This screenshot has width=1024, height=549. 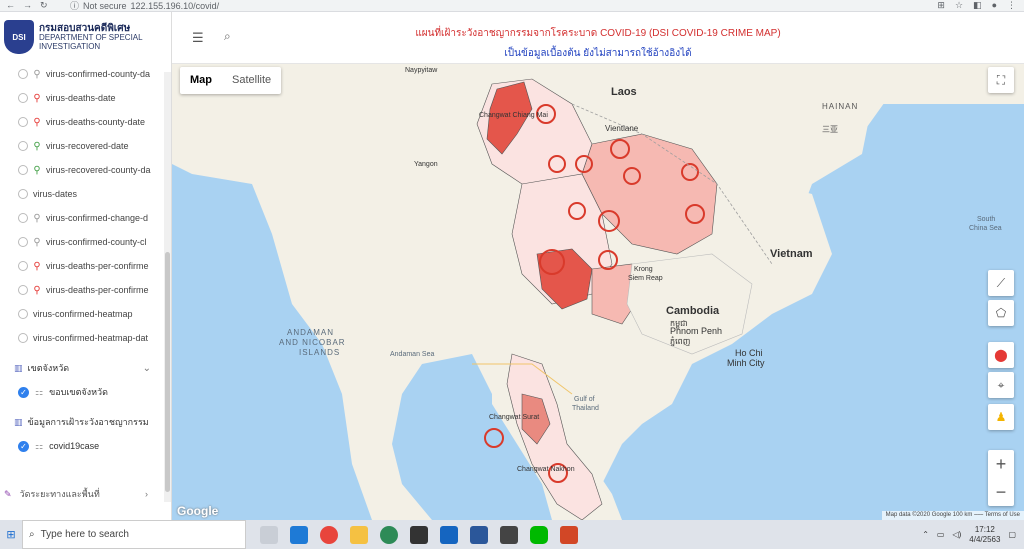 What do you see at coordinates (27, 5) in the screenshot?
I see `forward-icon: →` at bounding box center [27, 5].